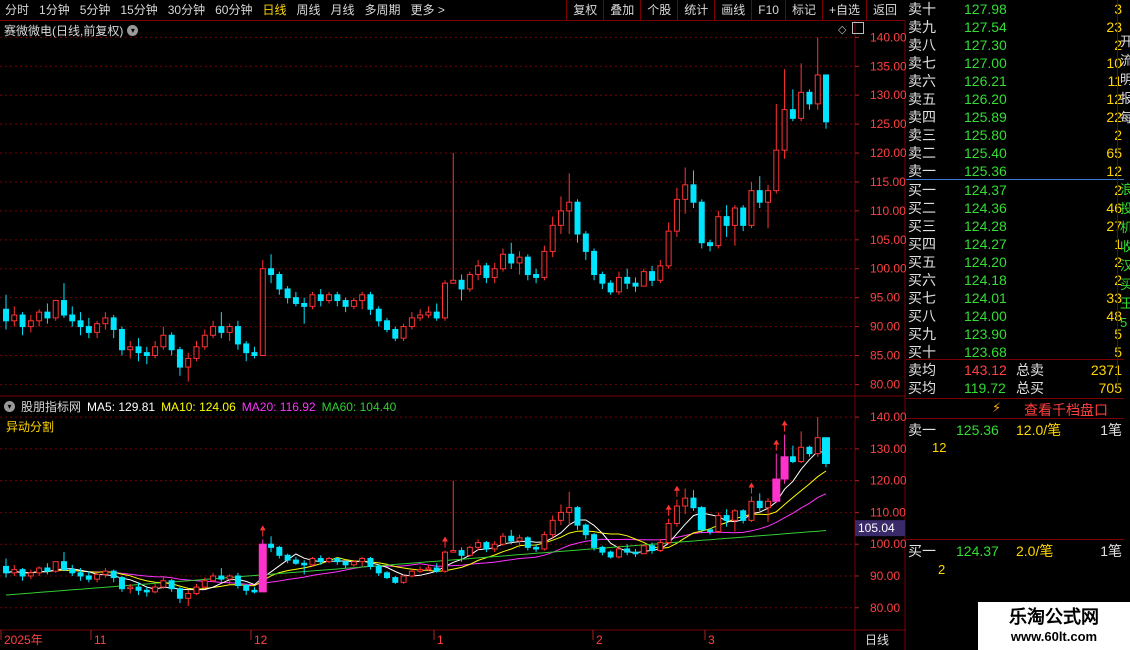 The image size is (1130, 650). Describe the element at coordinates (1015, 244) in the screenshot. I see `buy-row: 买四 124.27 1` at that location.